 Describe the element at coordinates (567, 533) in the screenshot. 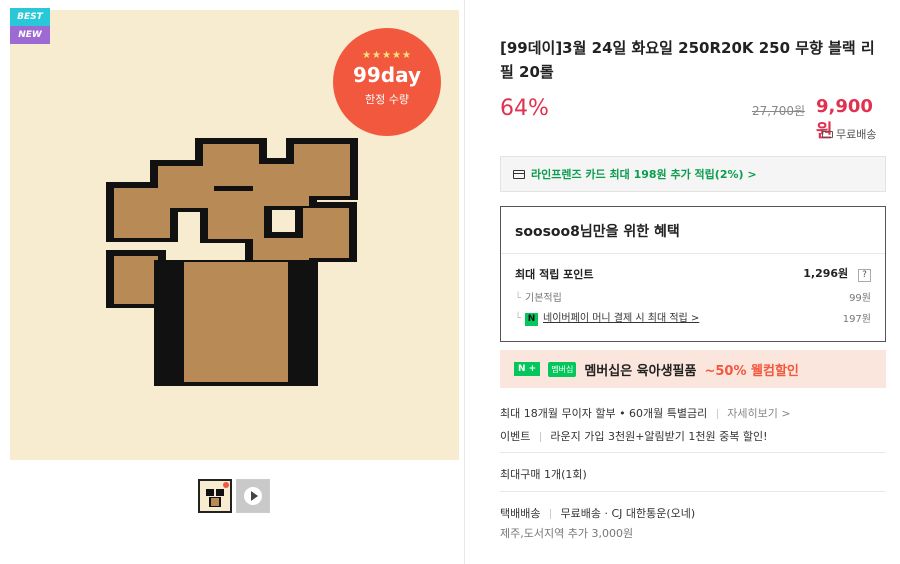

I see `delivery-extra: 제주,도서지역 추가 3,000원` at that location.